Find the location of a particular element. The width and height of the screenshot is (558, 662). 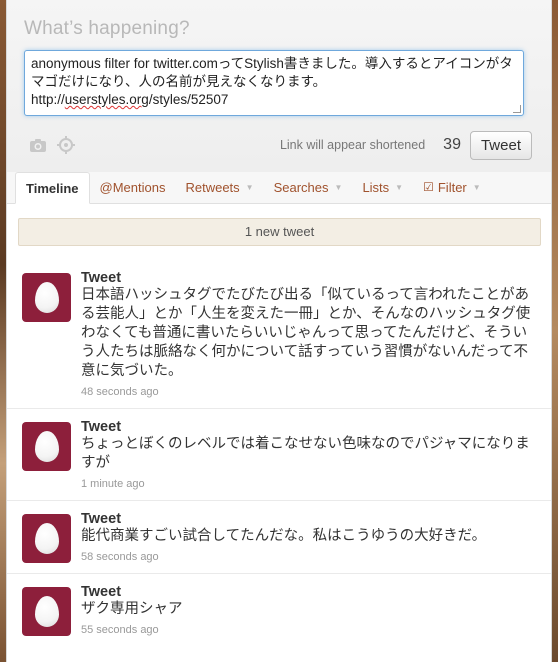

tweet-text-after-link: /styles/52507 is located at coordinates (188, 99).